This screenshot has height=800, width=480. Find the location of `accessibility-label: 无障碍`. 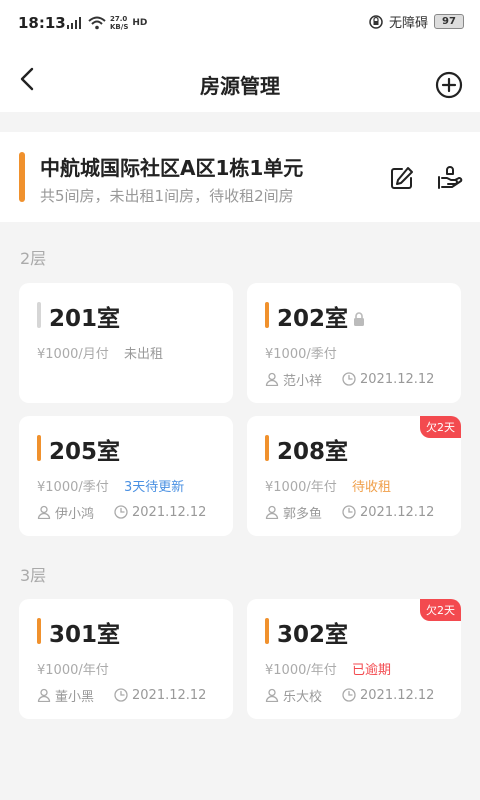

accessibility-label: 无障碍 is located at coordinates (408, 23).